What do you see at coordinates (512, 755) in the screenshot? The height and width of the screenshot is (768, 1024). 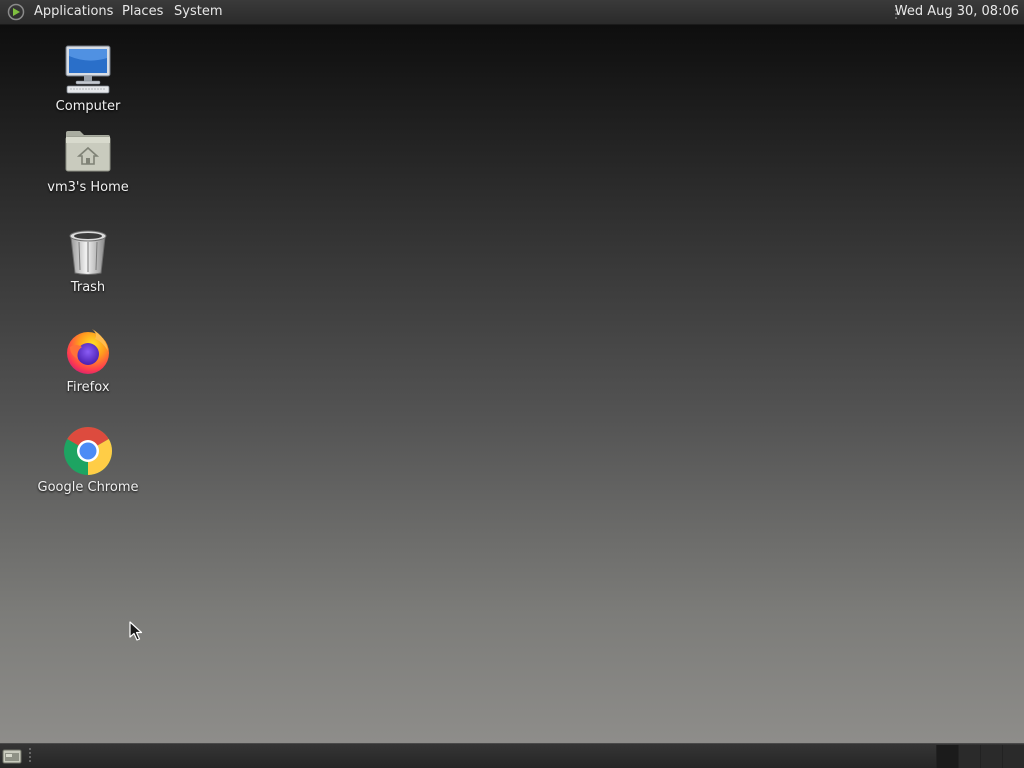 I see `bottom-panel` at bounding box center [512, 755].